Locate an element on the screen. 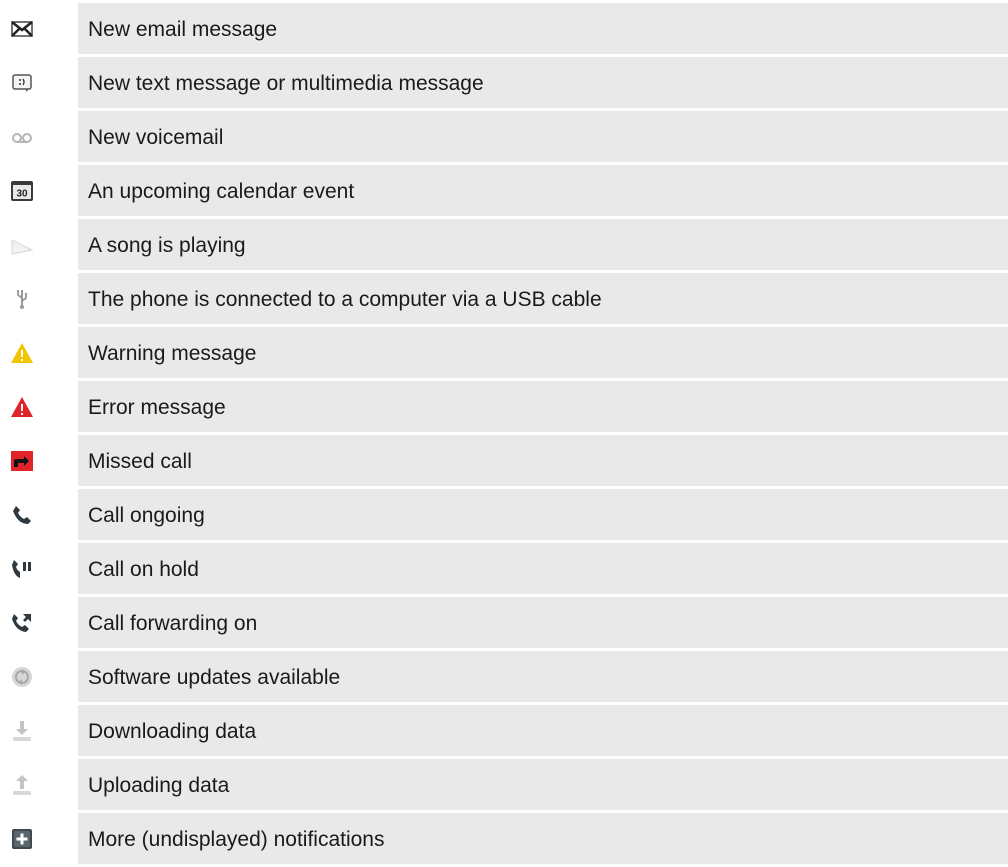 This screenshot has width=1008, height=867. text-message-icon is located at coordinates (22, 83).